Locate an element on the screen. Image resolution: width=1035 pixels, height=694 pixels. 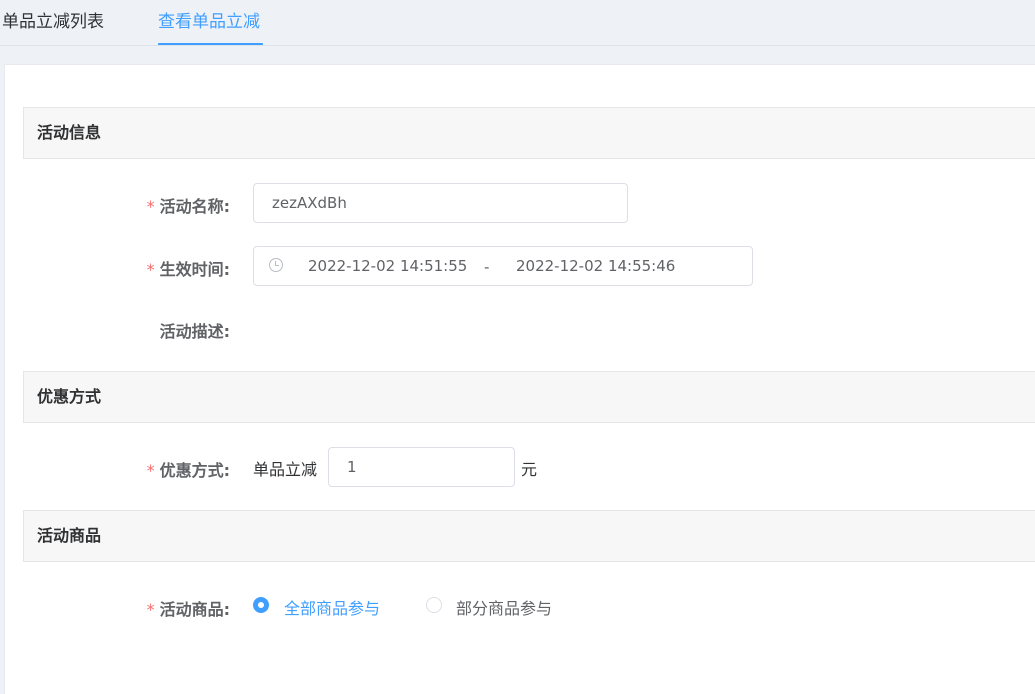
discount-amount-input: 1 is located at coordinates (421, 467).